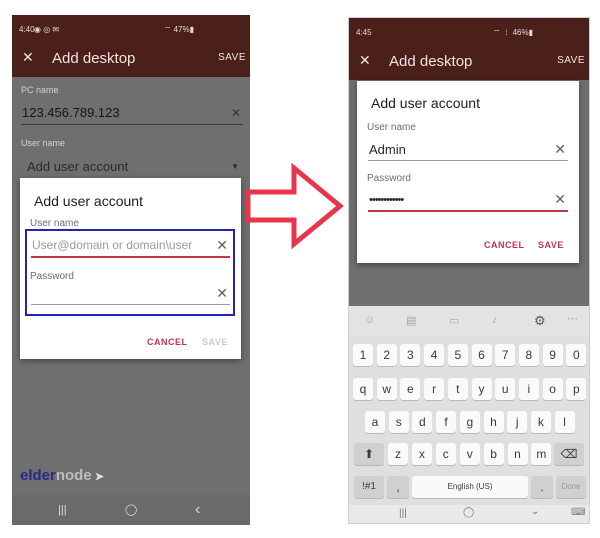 This screenshot has width=600, height=538. I want to click on user-account-value: Add user account, so click(78, 166).